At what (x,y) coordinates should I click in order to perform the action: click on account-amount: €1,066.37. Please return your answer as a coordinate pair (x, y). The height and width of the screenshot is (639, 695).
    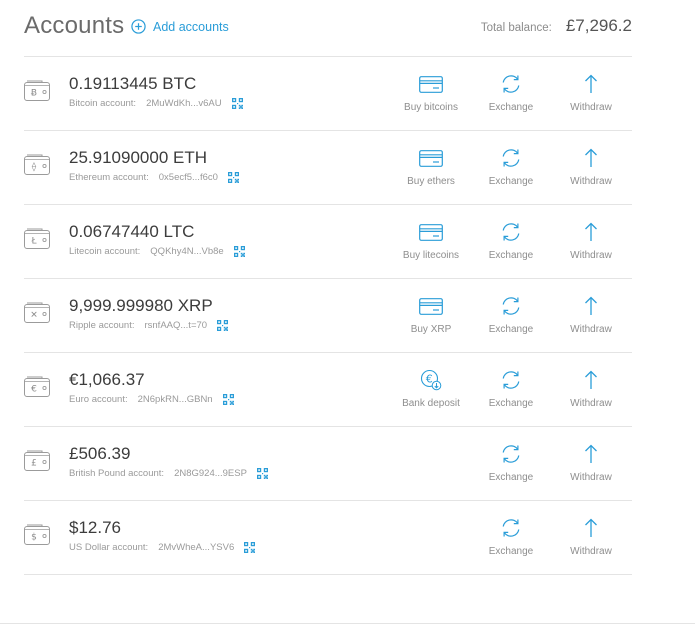
    Looking at the image, I should click on (107, 379).